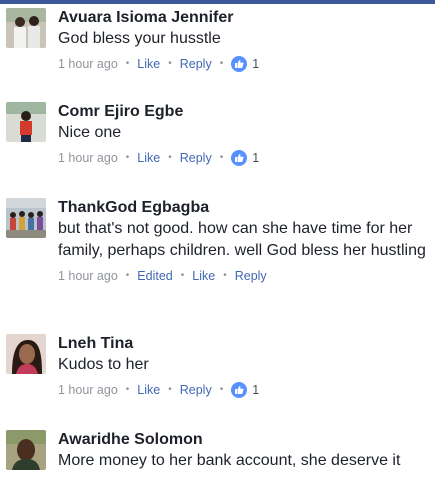 This screenshot has height=479, width=435. I want to click on commenter-name: Comr Ejiro Egbe, so click(245, 112).